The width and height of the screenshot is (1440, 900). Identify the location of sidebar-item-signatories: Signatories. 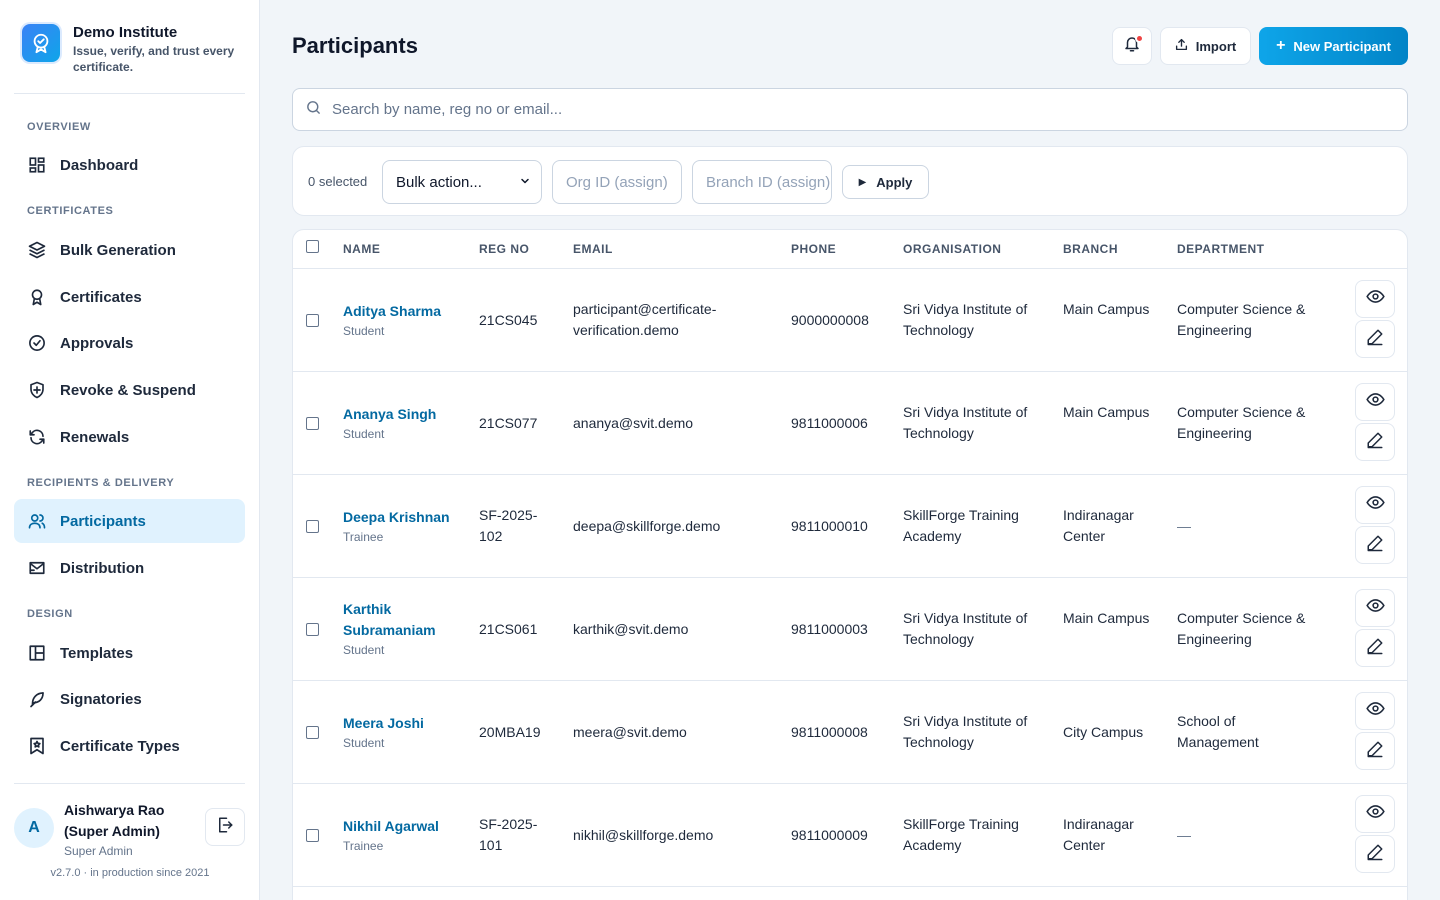
(129, 699).